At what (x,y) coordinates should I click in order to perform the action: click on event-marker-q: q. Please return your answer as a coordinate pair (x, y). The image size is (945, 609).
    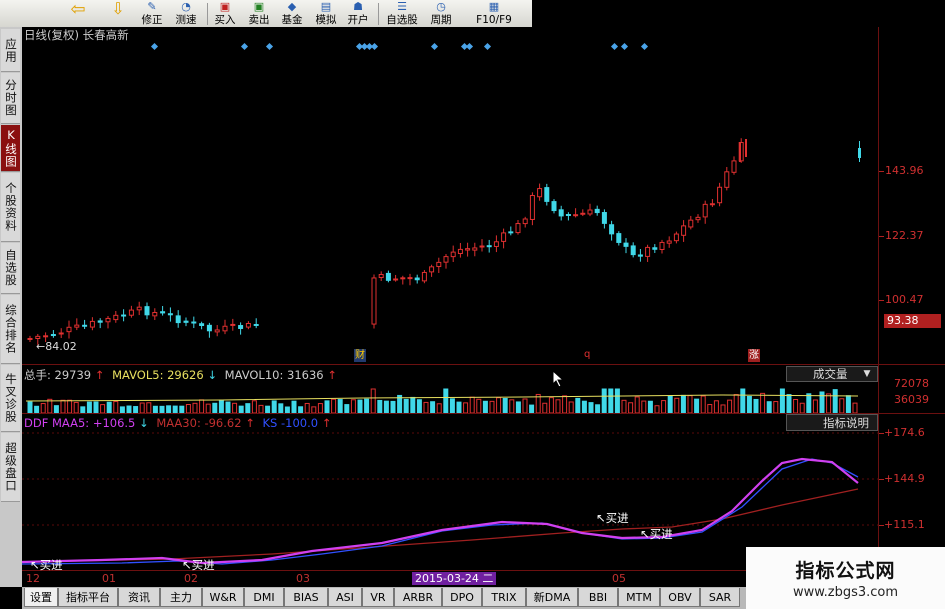
    Looking at the image, I should click on (587, 354).